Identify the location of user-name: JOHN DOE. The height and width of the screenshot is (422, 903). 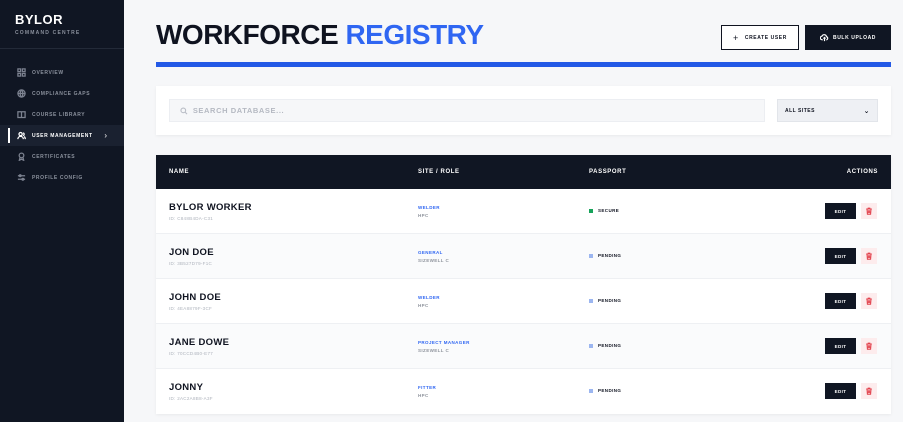
(195, 297).